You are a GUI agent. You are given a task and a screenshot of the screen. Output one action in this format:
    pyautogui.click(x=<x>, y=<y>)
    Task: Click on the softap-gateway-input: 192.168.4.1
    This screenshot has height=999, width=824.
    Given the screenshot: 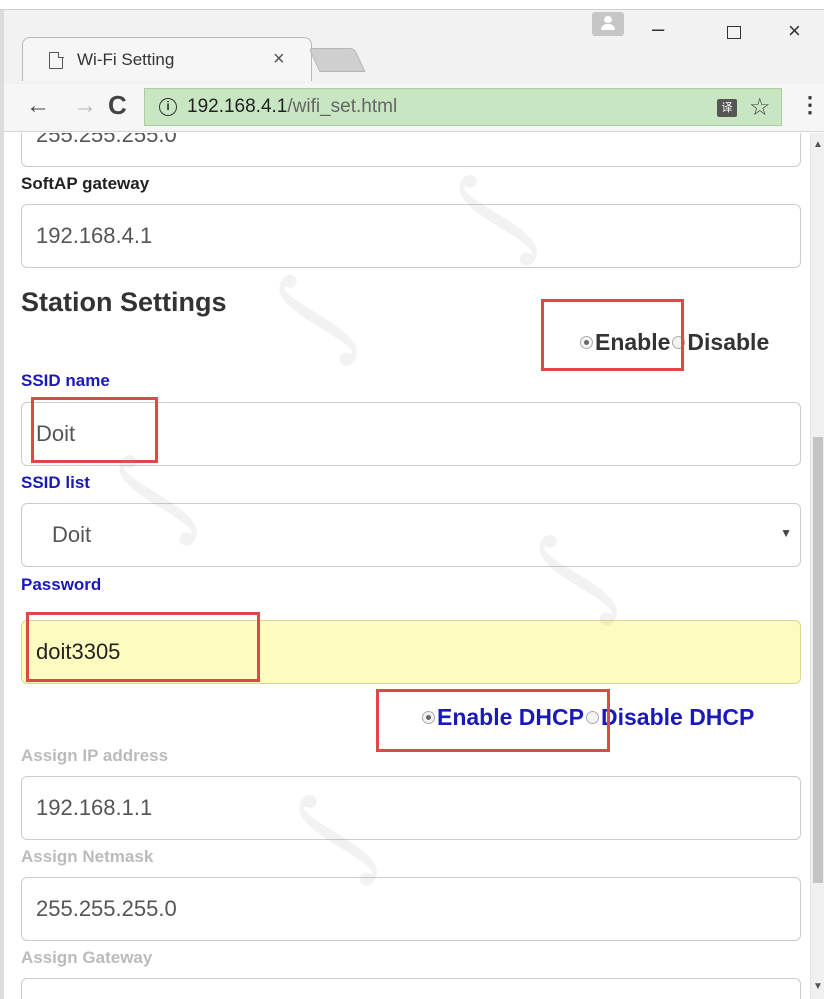 What is the action you would take?
    pyautogui.click(x=411, y=236)
    